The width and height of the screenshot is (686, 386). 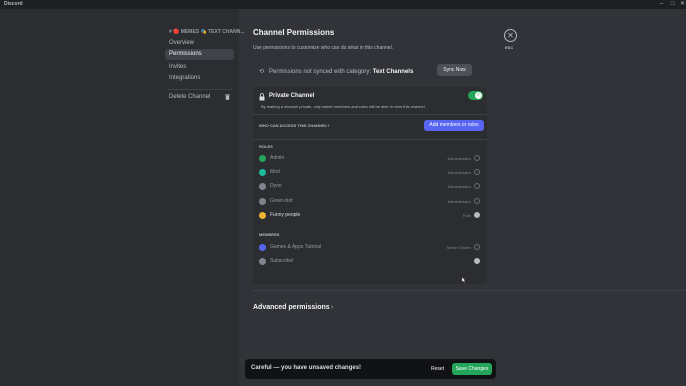 I want to click on advanced-permissions-toggle: Advanced permissions, so click(x=291, y=307).